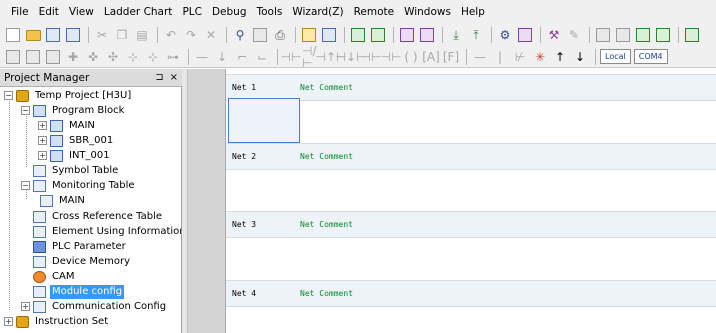  Describe the element at coordinates (500, 57) in the screenshot. I see `draw-vline-icon: |` at that location.